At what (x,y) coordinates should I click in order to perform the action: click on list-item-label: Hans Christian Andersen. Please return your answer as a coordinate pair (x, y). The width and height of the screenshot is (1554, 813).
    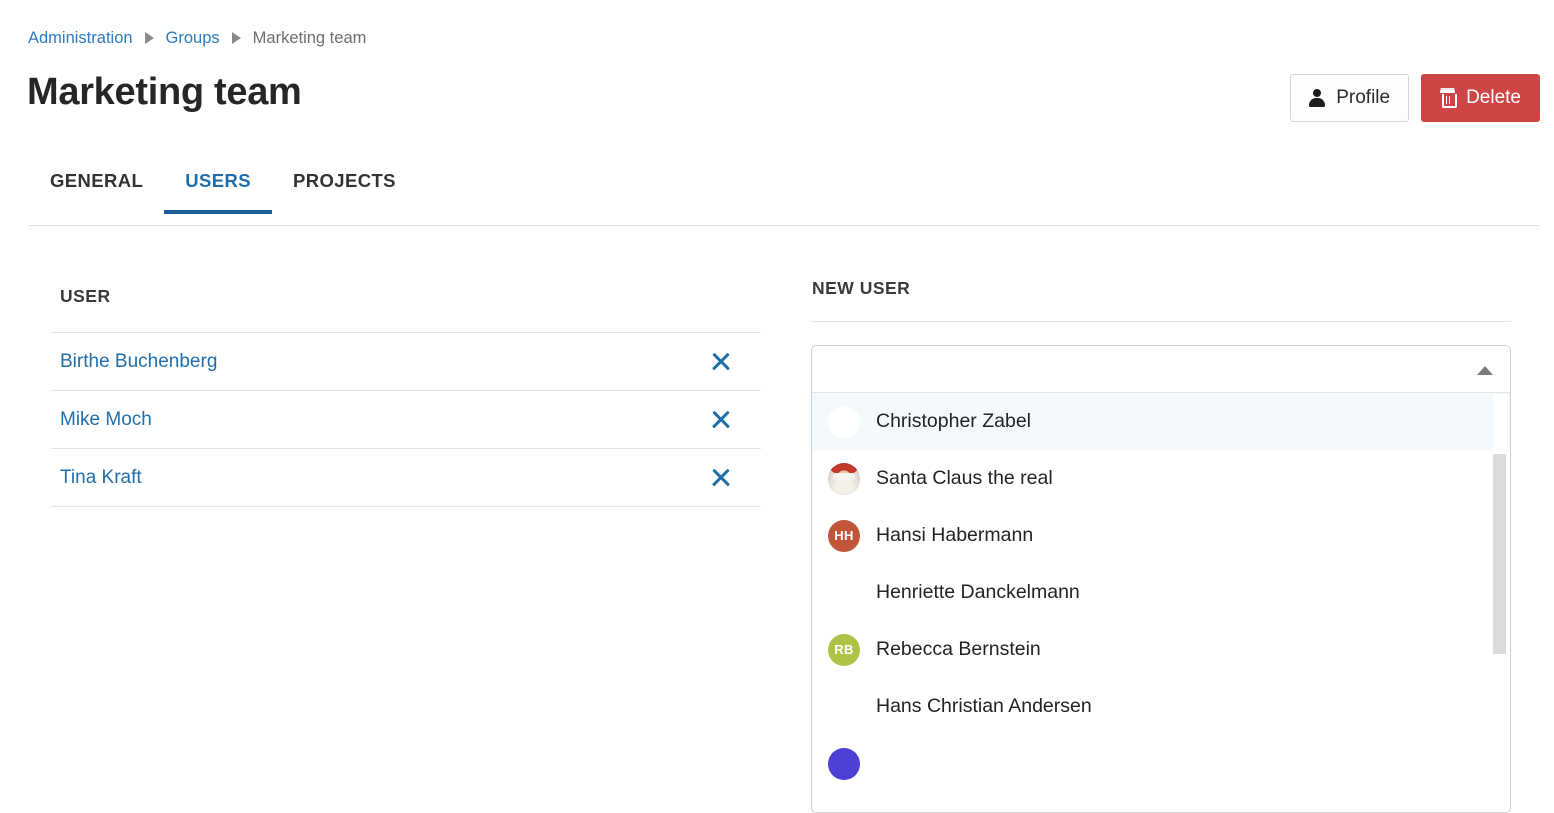
    Looking at the image, I should click on (984, 706).